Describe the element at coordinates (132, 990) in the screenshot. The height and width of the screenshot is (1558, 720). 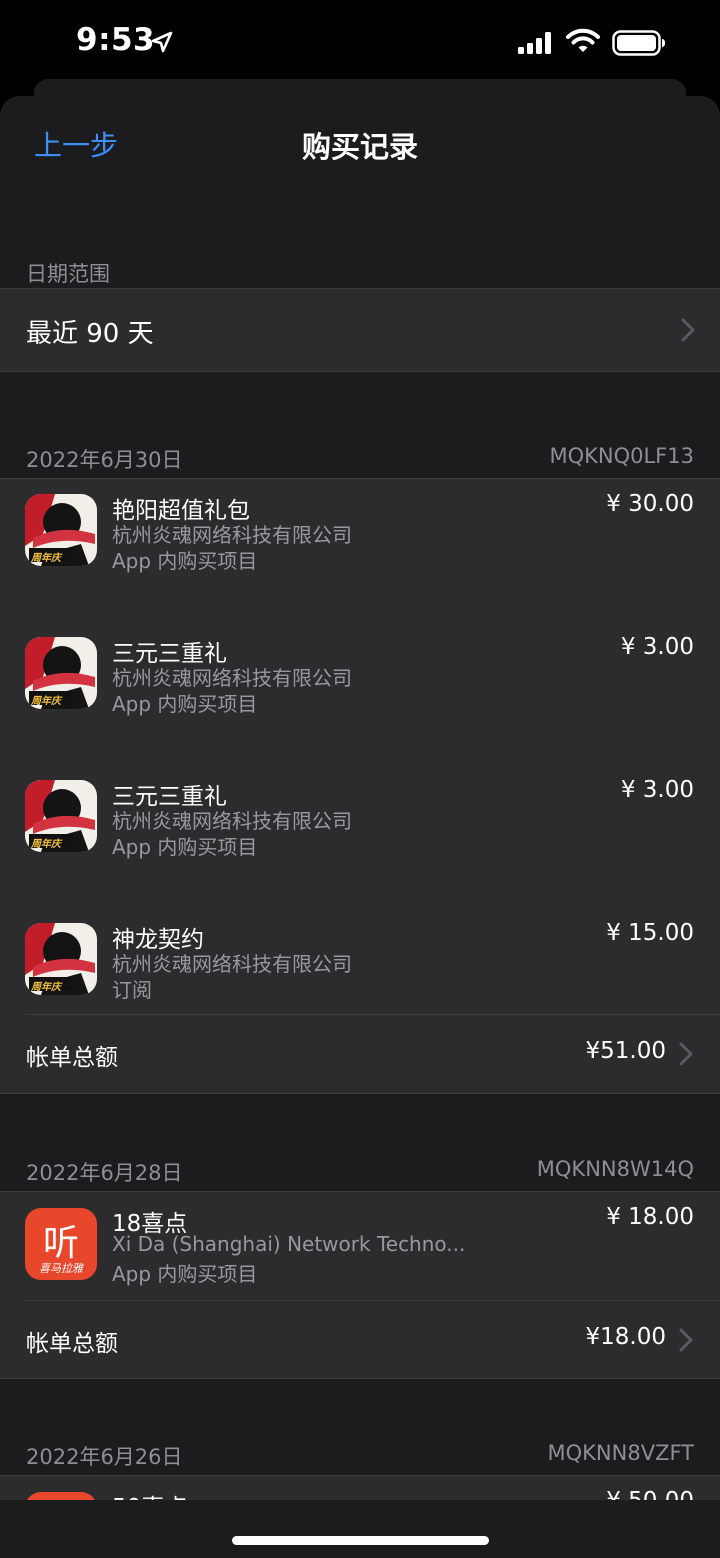
I see `item-type: 订阅` at that location.